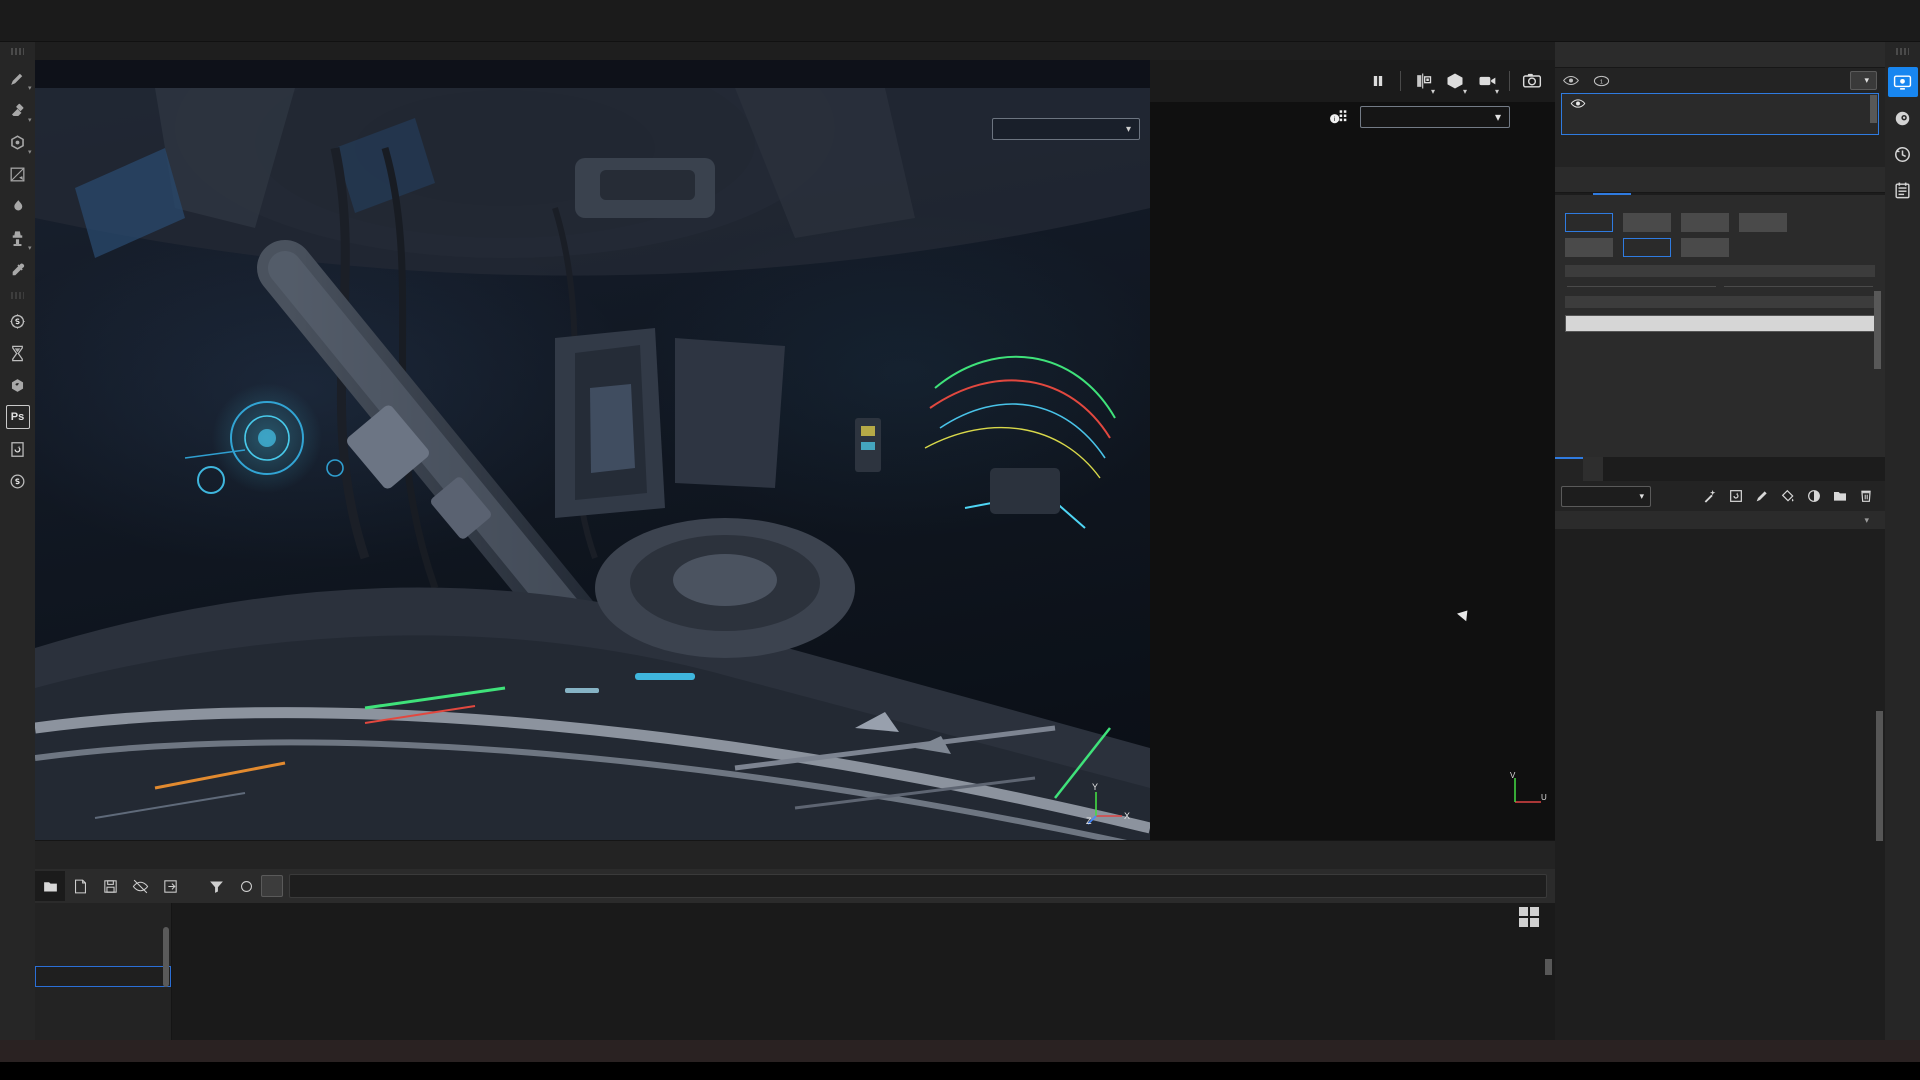 The width and height of the screenshot is (1920, 1080). Describe the element at coordinates (1593, 469) in the screenshot. I see `tab-texture-set-settings` at that location.